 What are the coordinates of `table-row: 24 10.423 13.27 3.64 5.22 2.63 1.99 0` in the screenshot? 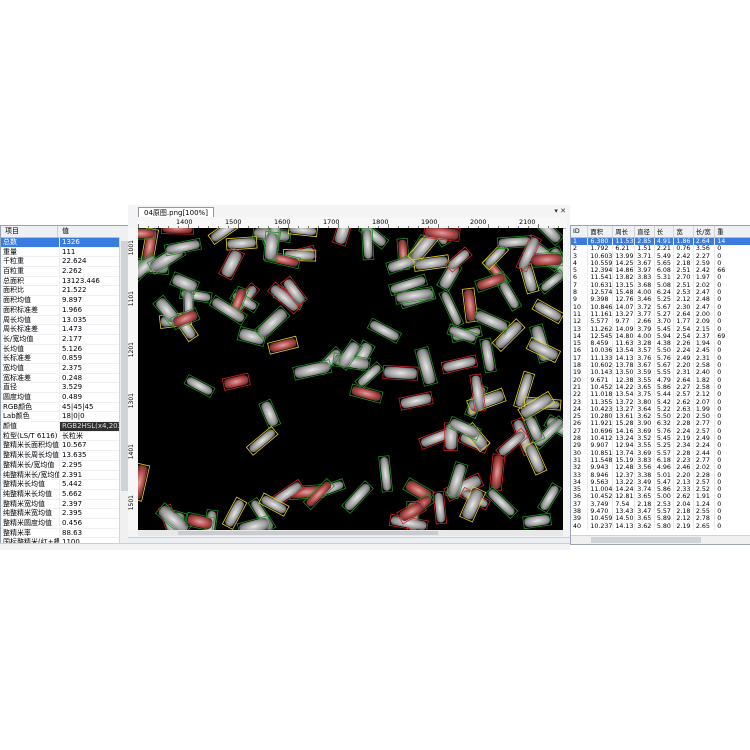 It's located at (660, 409).